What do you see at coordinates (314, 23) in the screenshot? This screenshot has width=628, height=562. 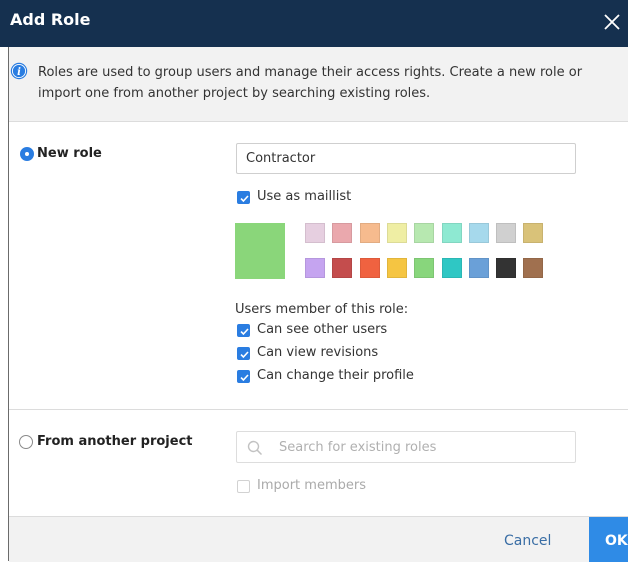 I see `dialog-titlebar: Add Role` at bounding box center [314, 23].